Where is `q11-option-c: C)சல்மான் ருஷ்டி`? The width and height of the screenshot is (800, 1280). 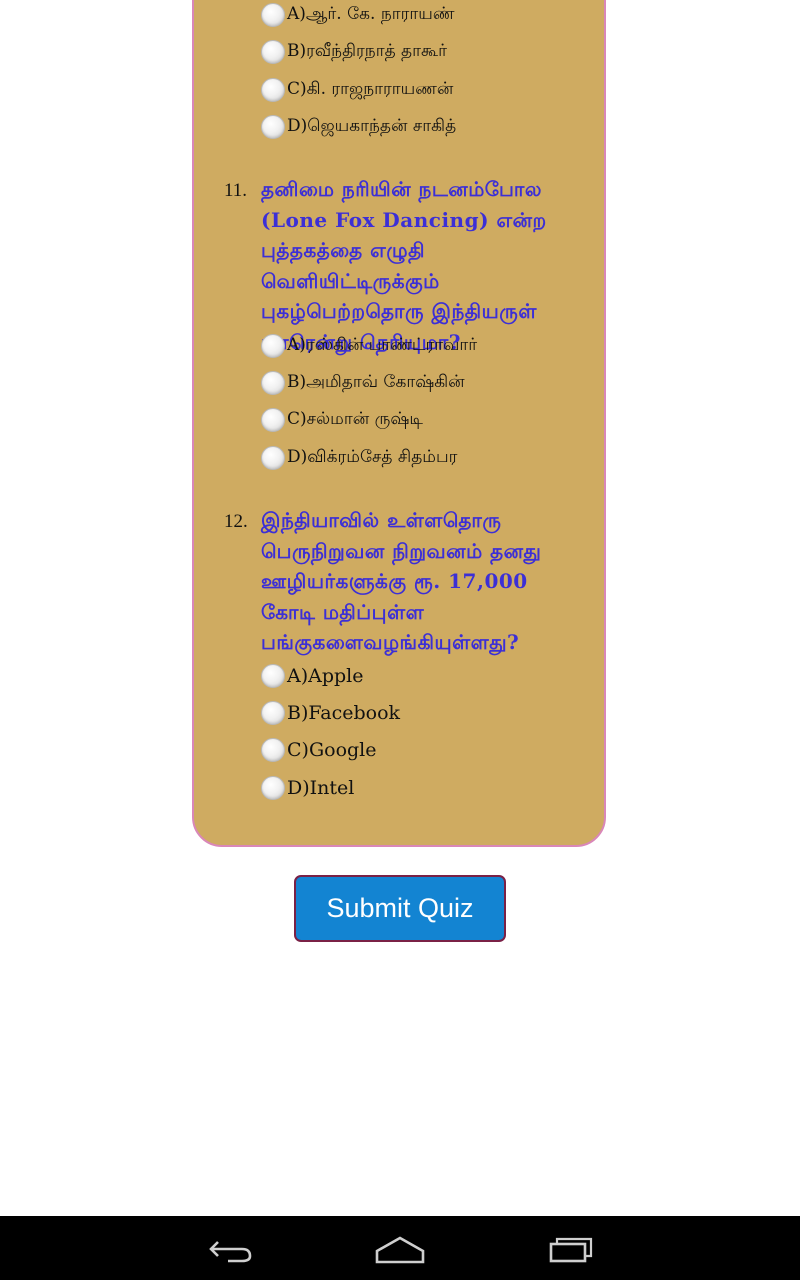
q11-option-c: C)சல்மான் ருஷ்டி is located at coordinates (342, 420).